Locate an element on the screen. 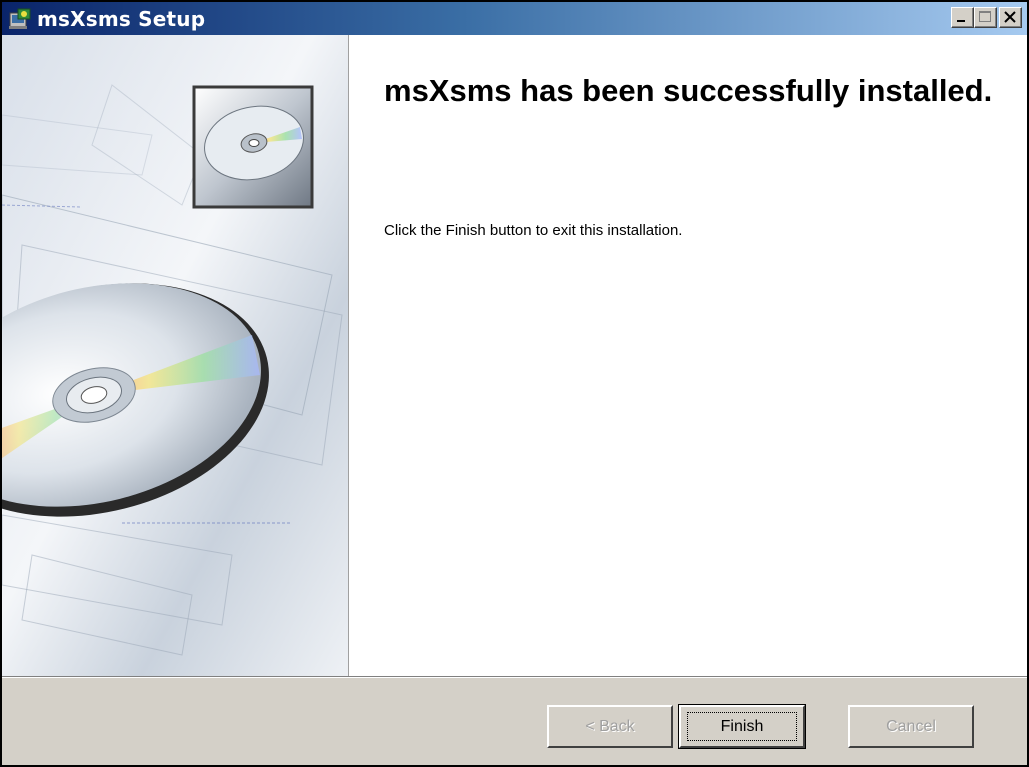 This screenshot has width=1029, height=767. cancel-button-label: Cancel is located at coordinates (911, 726).